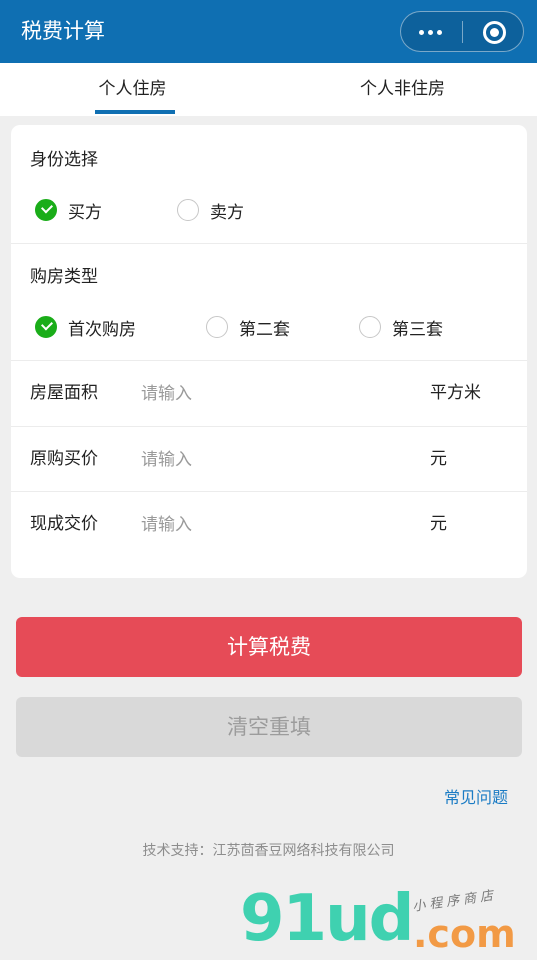 The width and height of the screenshot is (537, 960). Describe the element at coordinates (102, 329) in the screenshot. I see `radio-label: 首次购房` at that location.